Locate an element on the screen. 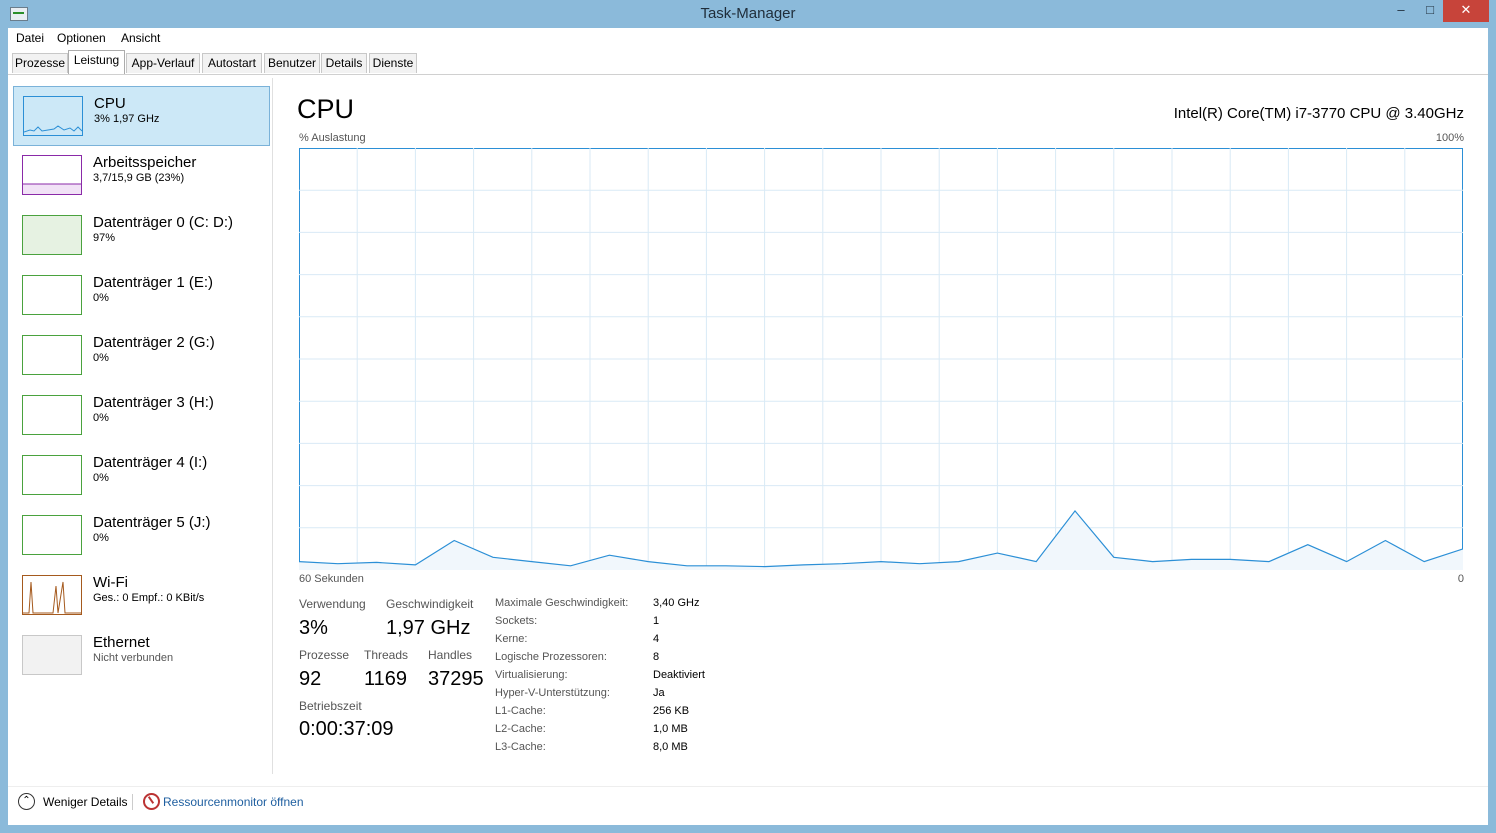 This screenshot has width=1496, height=833. sidebar-item-title: Datenträger 0 (C: D:) is located at coordinates (163, 222).